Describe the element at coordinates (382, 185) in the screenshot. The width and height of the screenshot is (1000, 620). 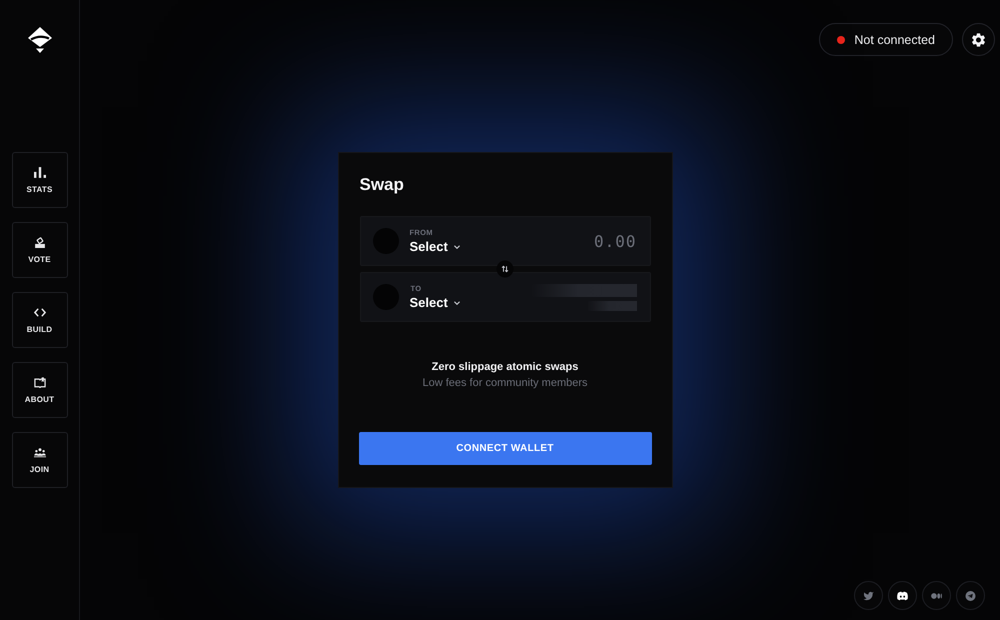
I see `card-title: Swap` at that location.